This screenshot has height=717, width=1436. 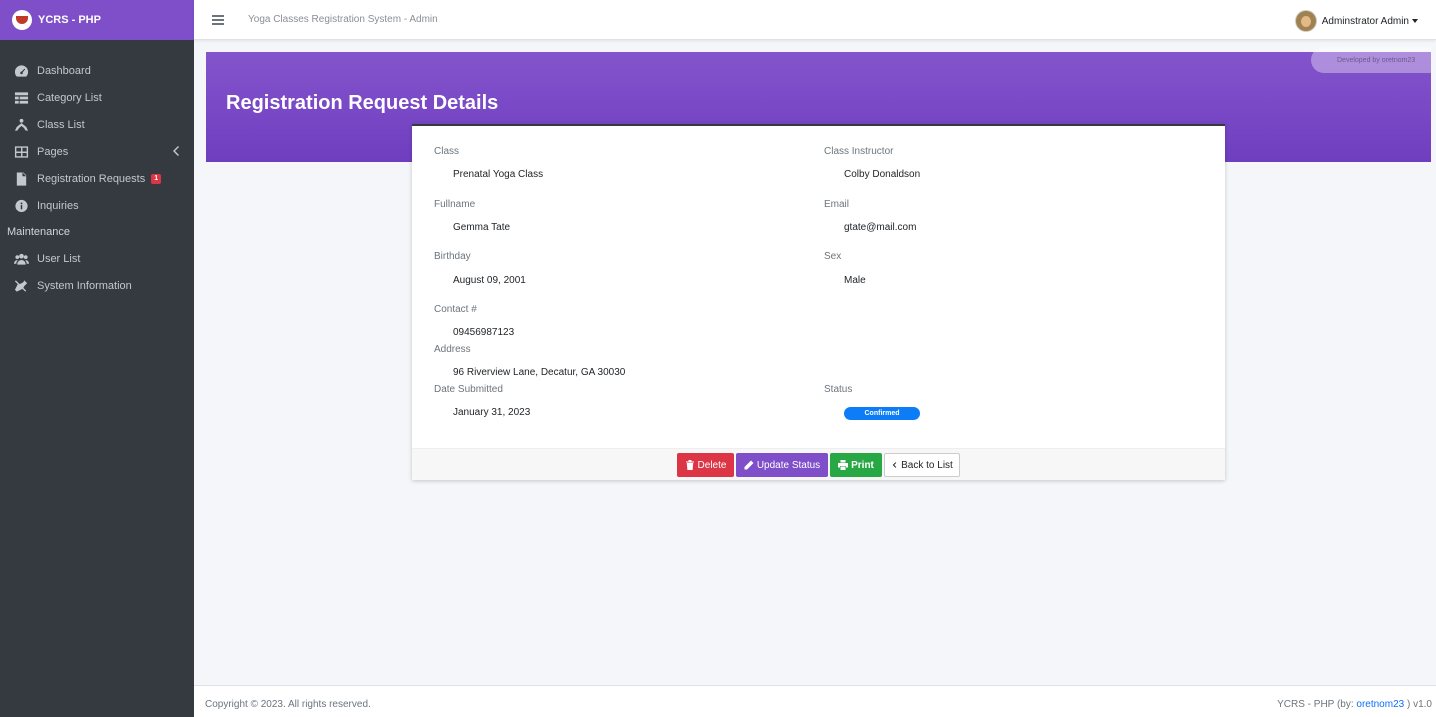 What do you see at coordinates (489, 280) in the screenshot?
I see `birthday-value: August 09, 2001` at bounding box center [489, 280].